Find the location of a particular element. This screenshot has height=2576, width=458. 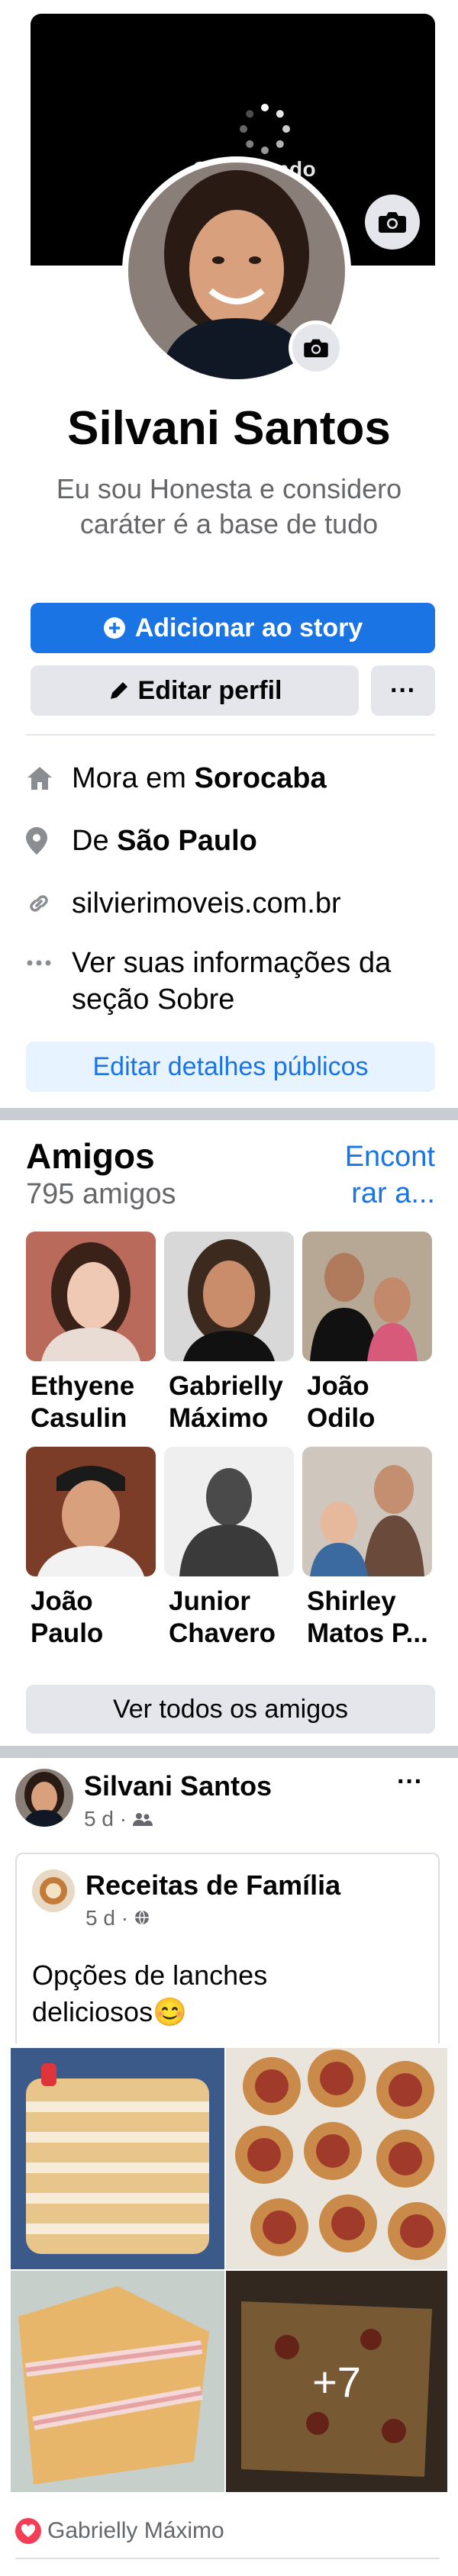

from-city: São Paulo is located at coordinates (187, 841).